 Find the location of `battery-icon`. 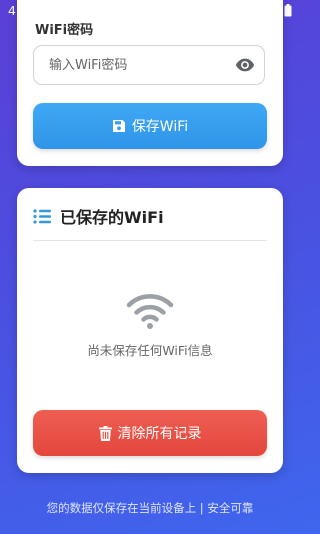

battery-icon is located at coordinates (288, 10).